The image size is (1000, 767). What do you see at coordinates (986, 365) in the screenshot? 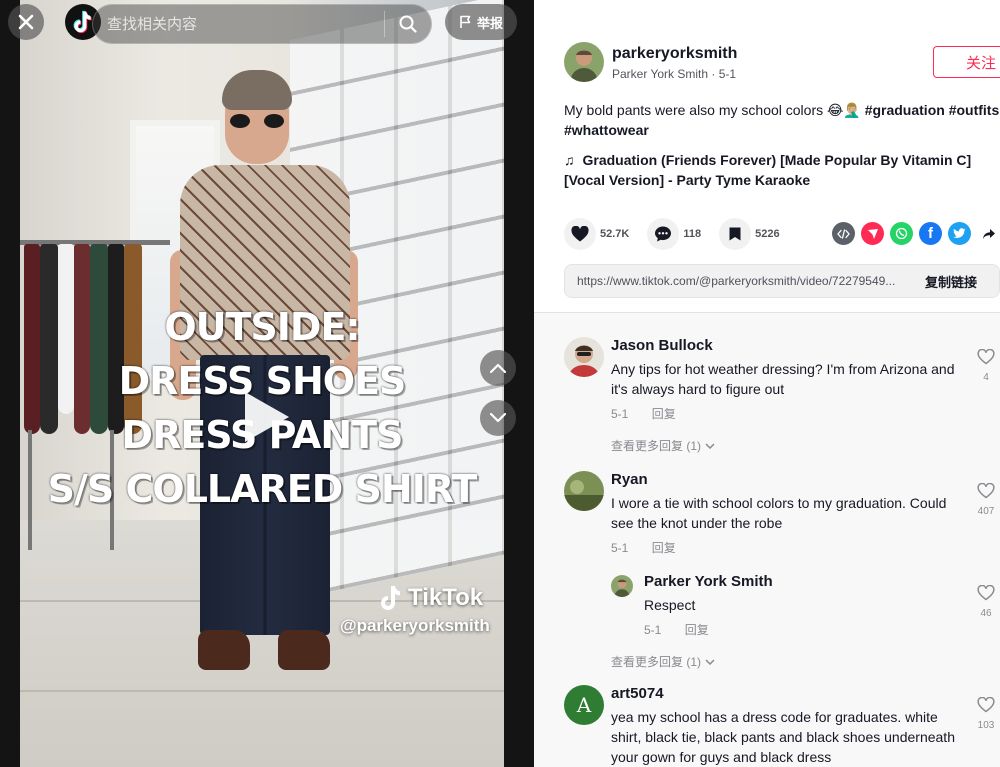
I see `comment-like-button: 4` at bounding box center [986, 365].